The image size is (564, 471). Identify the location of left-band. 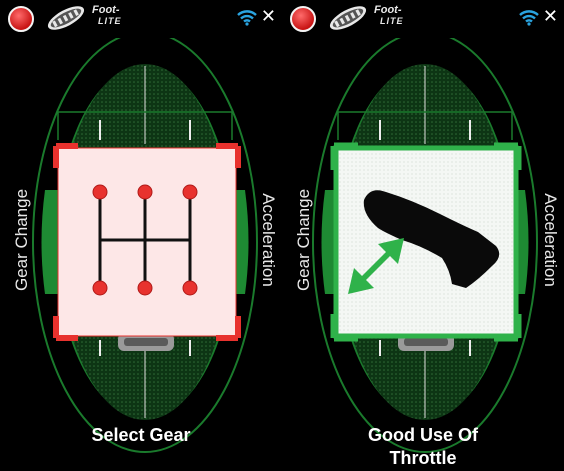
(49, 242).